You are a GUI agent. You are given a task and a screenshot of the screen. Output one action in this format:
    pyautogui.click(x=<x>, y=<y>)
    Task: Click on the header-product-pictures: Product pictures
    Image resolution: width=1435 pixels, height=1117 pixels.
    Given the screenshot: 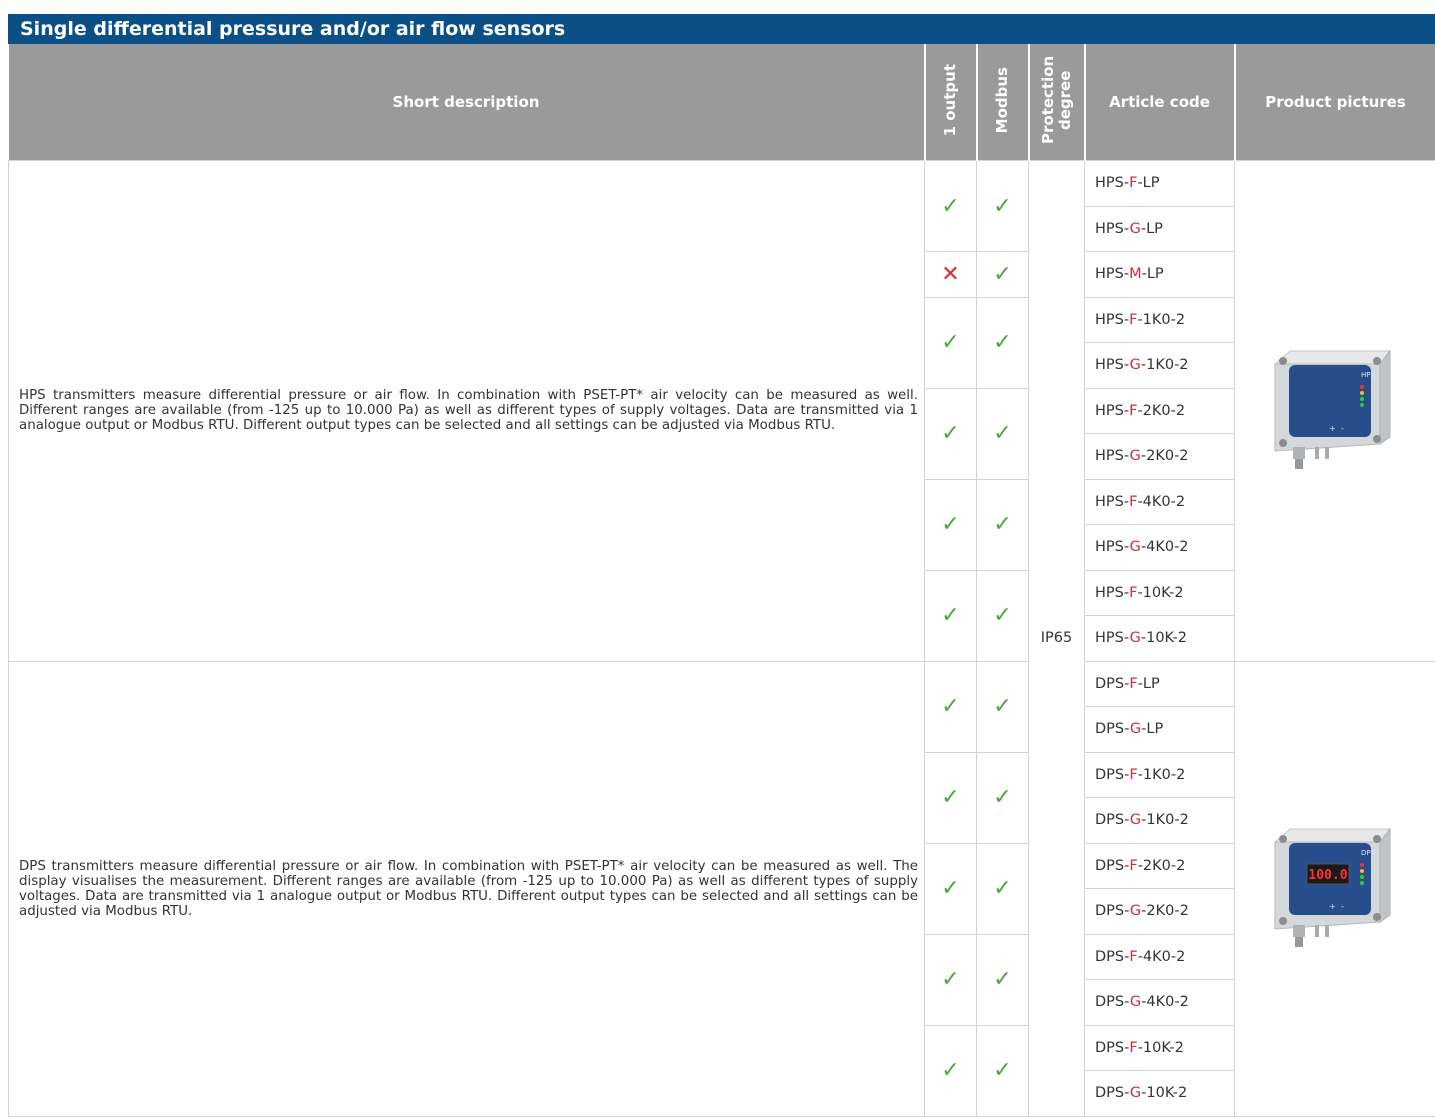 What is the action you would take?
    pyautogui.click(x=1335, y=102)
    